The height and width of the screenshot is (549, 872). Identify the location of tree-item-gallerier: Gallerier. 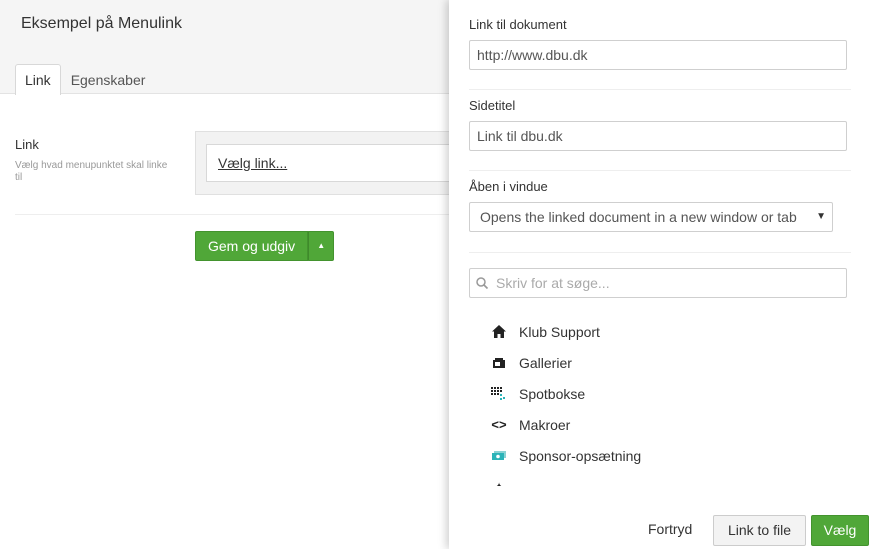
(669, 362).